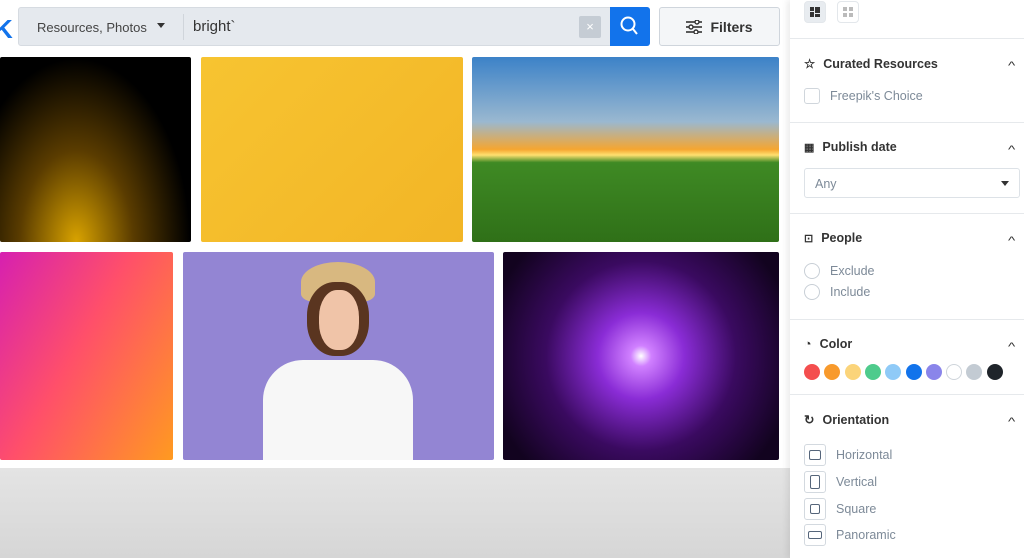  What do you see at coordinates (876, 96) in the screenshot?
I see `checkbox-label: Freepik's Choice` at bounding box center [876, 96].